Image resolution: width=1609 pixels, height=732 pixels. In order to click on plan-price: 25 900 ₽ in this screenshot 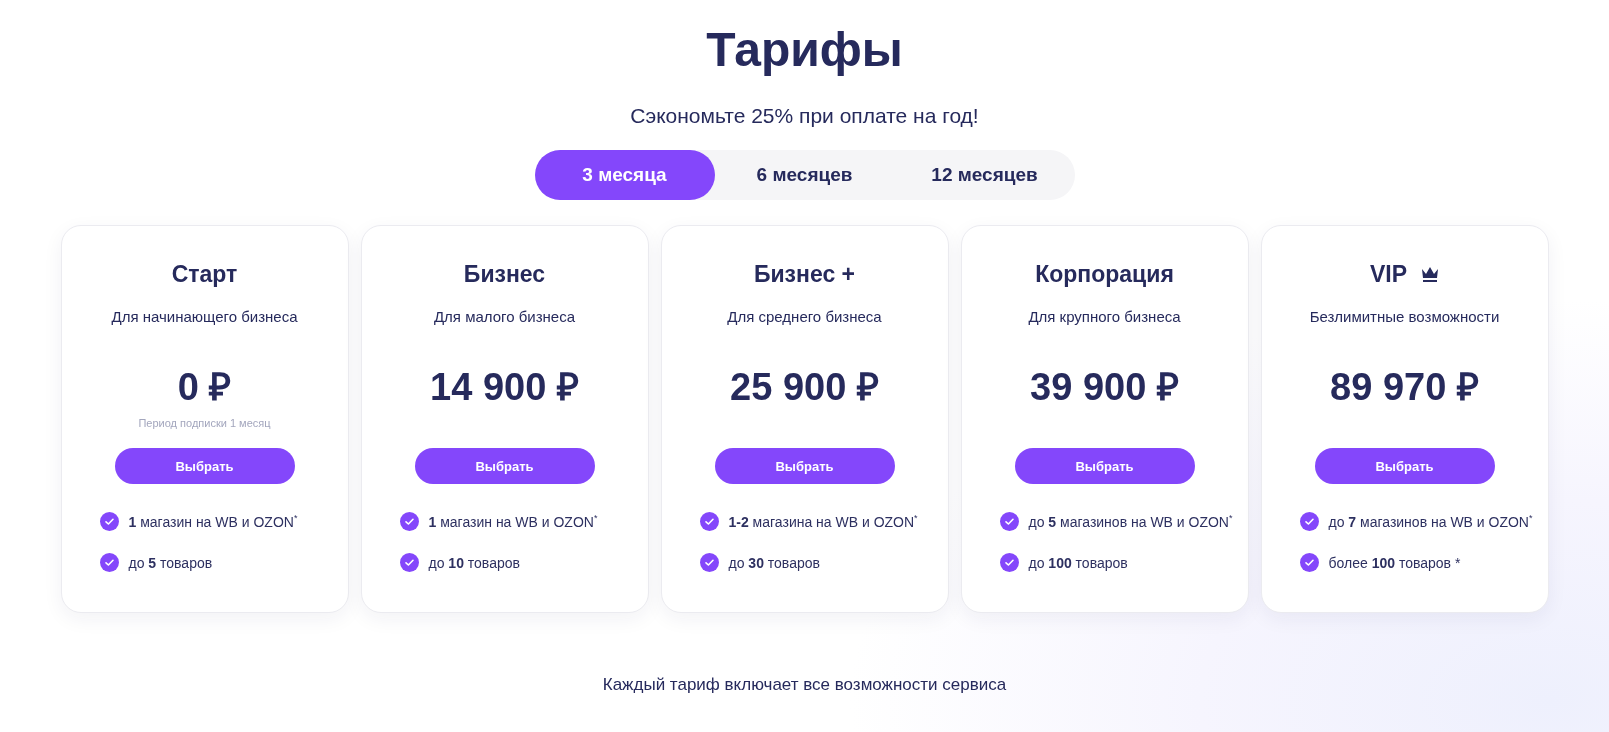, I will do `click(804, 385)`.